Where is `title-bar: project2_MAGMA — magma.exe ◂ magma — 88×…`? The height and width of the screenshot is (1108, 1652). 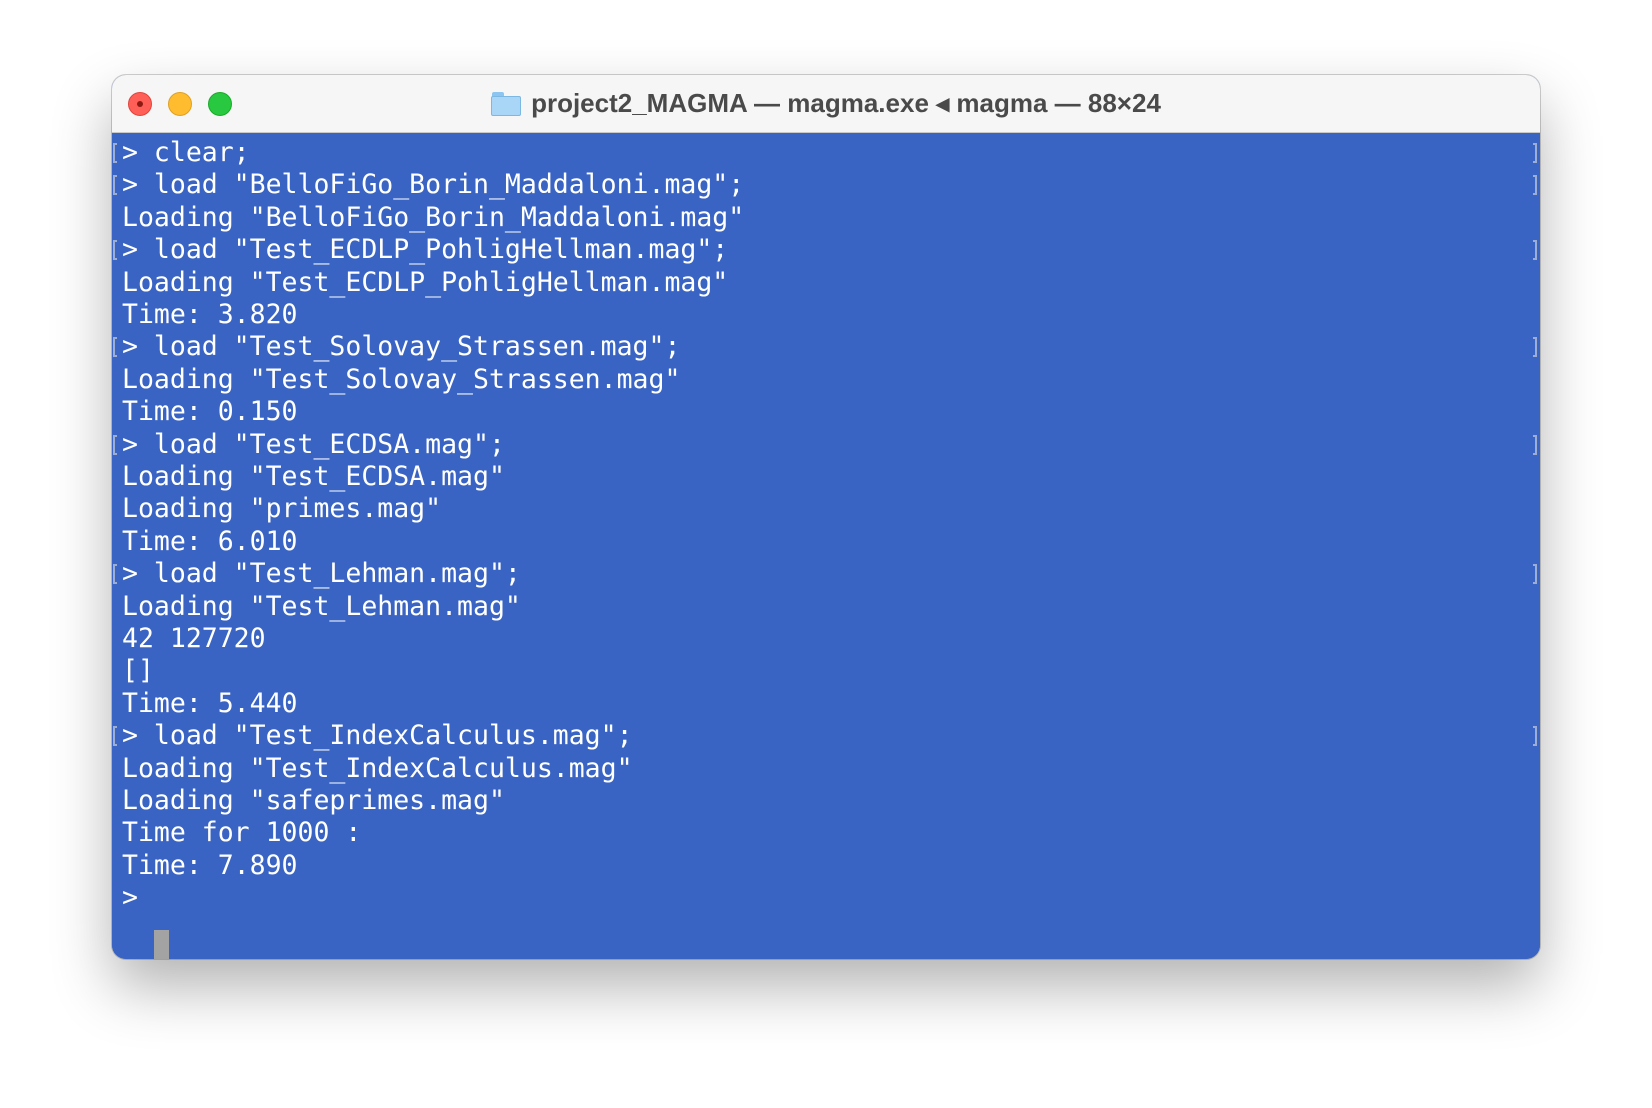 title-bar: project2_MAGMA — magma.exe ◂ magma — 88×… is located at coordinates (826, 104).